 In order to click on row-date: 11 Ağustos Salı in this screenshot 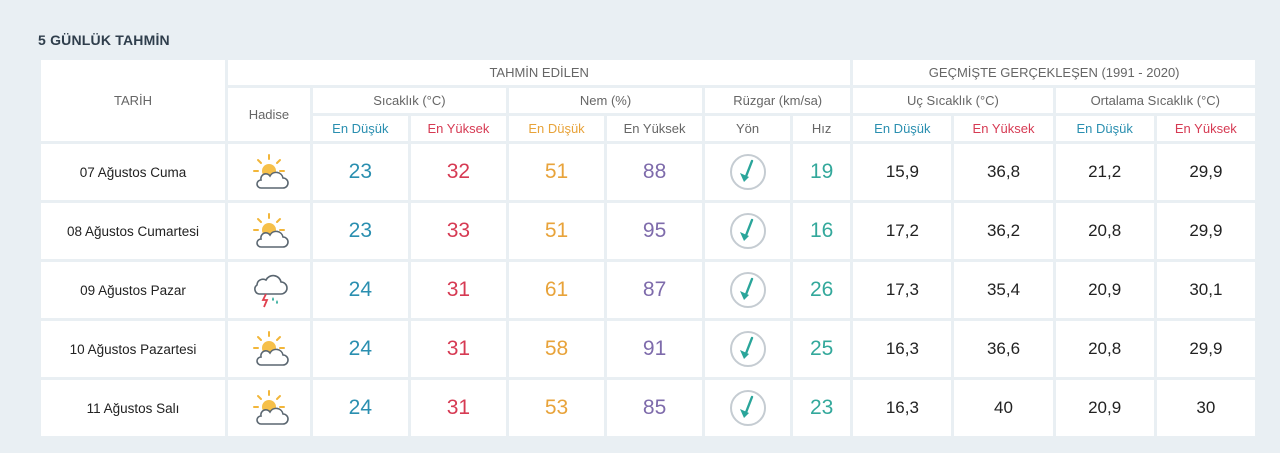, I will do `click(133, 408)`.